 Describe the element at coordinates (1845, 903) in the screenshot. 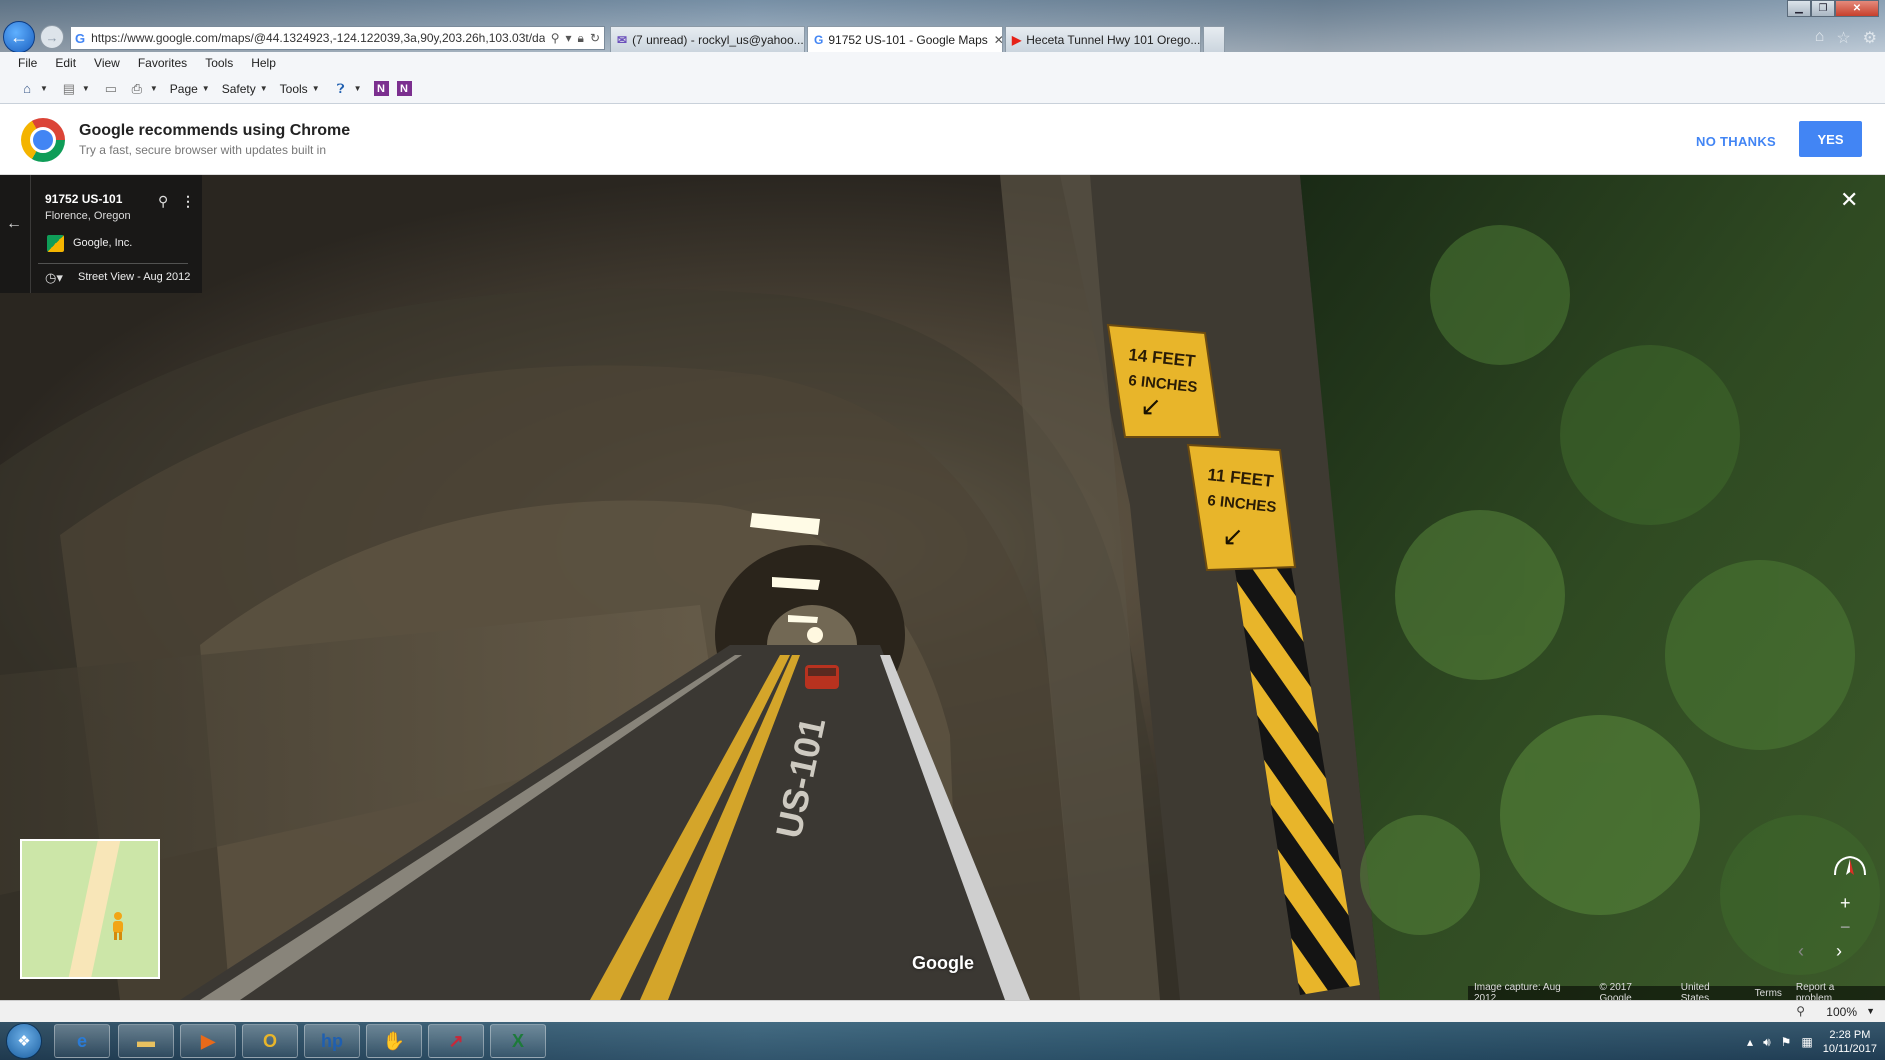

I see `zoom-in-button: +` at that location.